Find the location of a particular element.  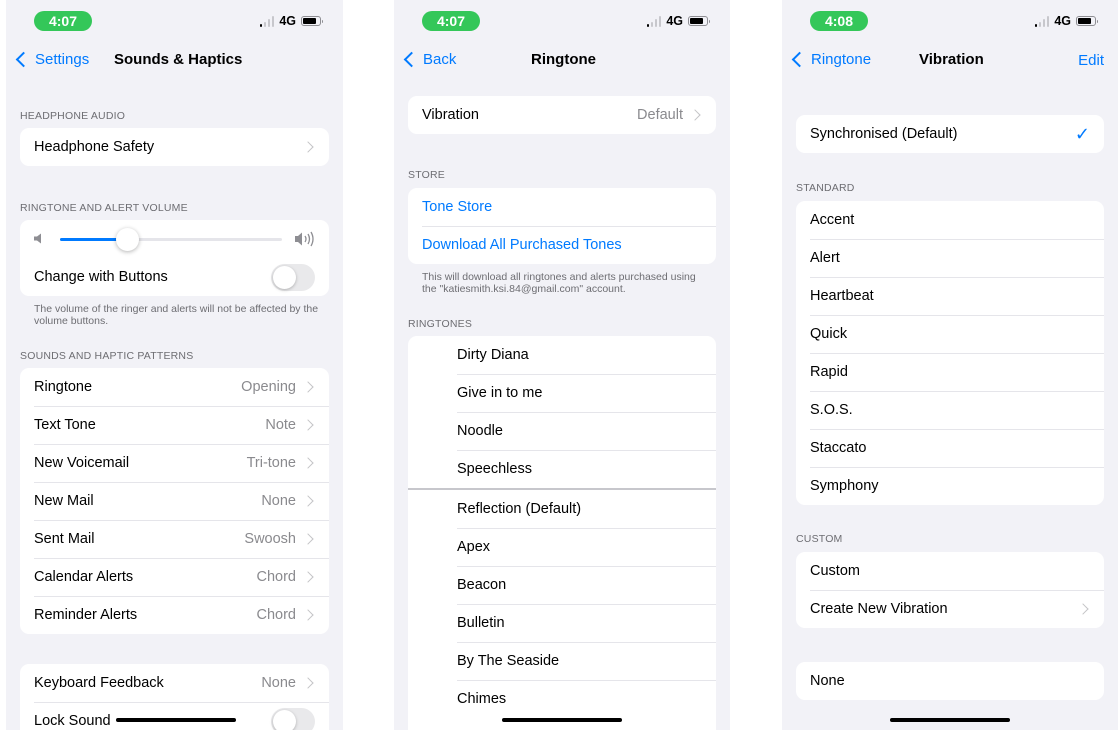

pattern-row-text-tone: Text Tone Note is located at coordinates (174, 425).